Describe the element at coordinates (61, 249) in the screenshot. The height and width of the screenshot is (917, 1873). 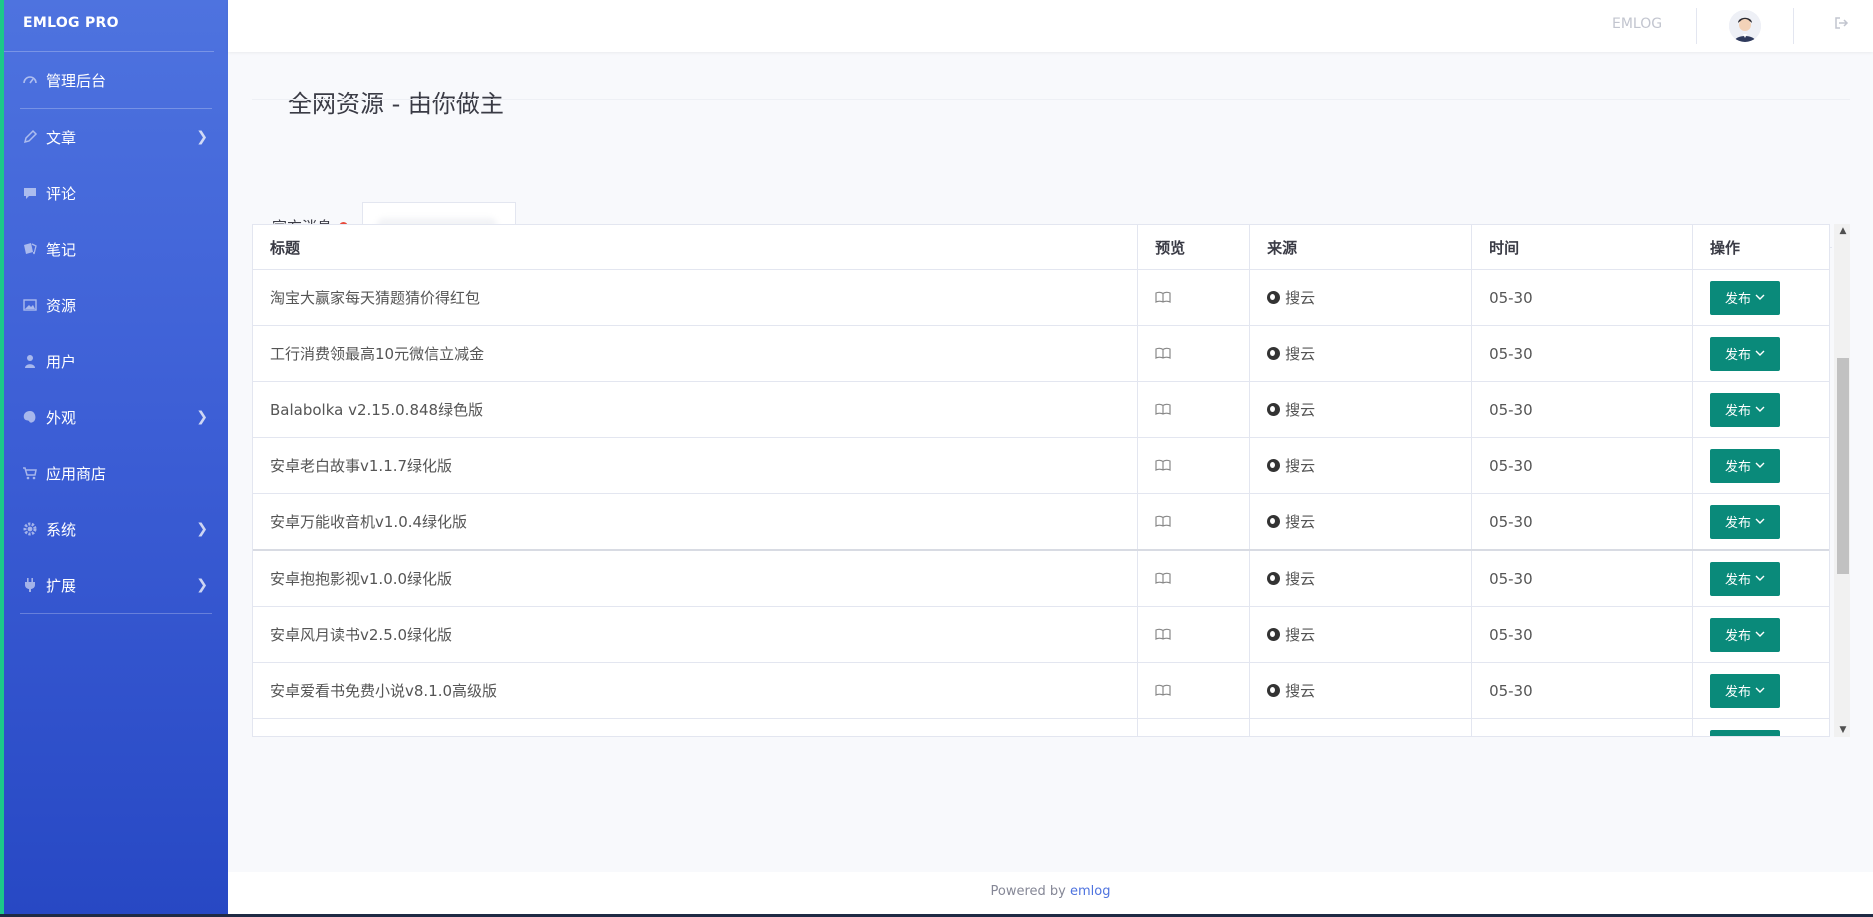
I see `sidebar-item-label: 笔记` at that location.